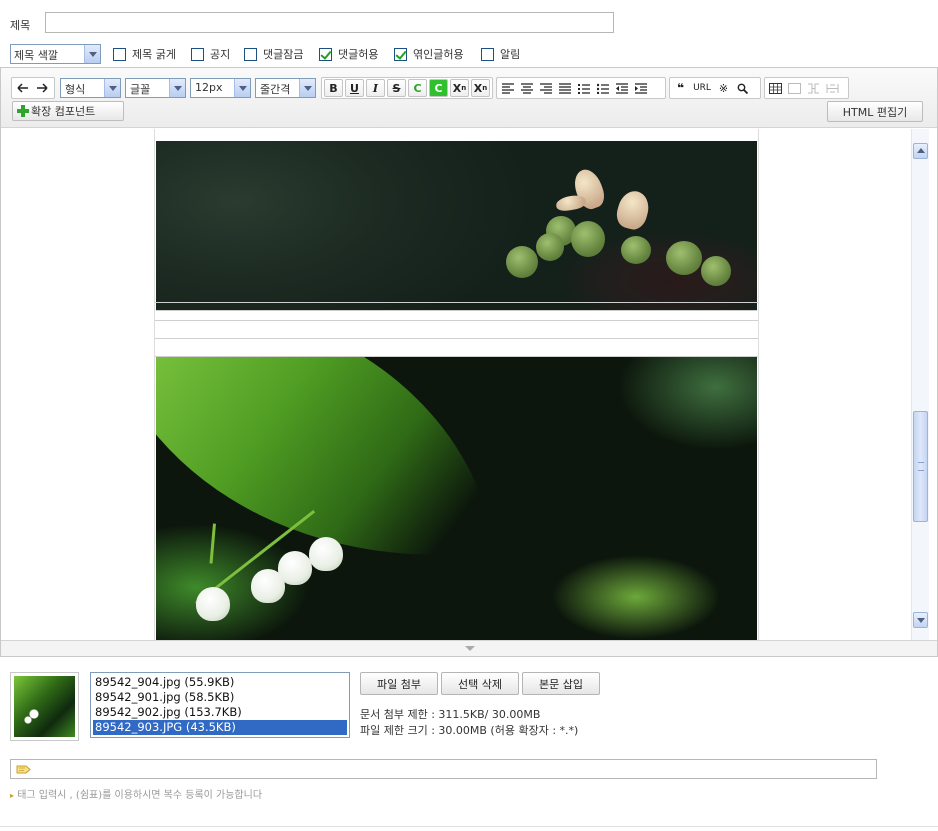 This screenshot has height=831, width=938. I want to click on table-group, so click(806, 88).